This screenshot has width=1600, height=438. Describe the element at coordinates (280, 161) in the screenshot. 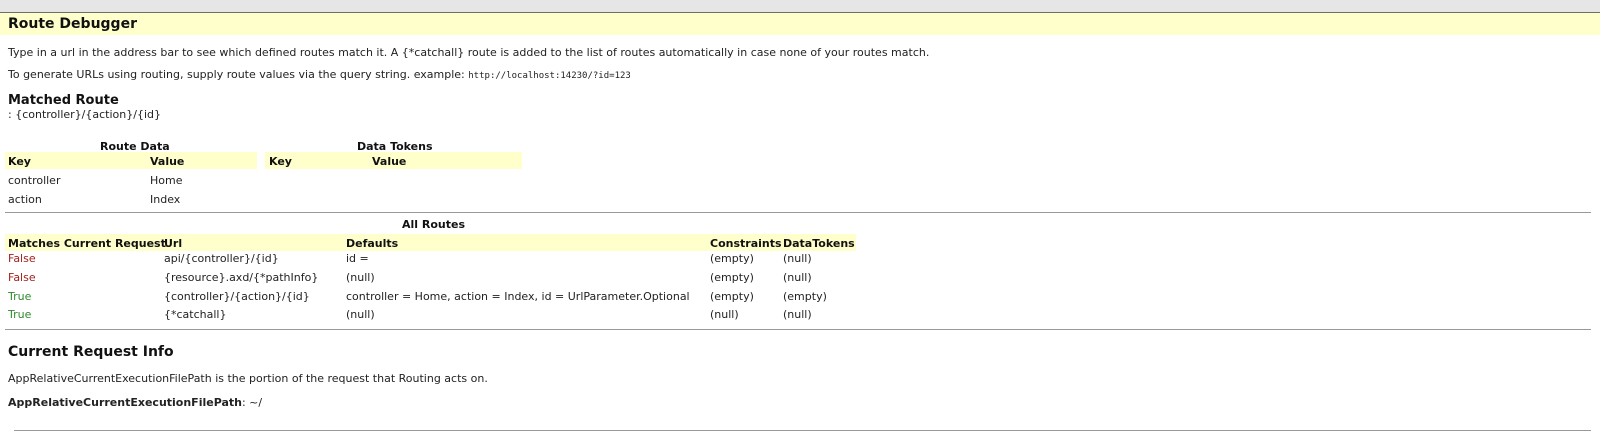

I see `data-tokens-key-header: Key` at that location.